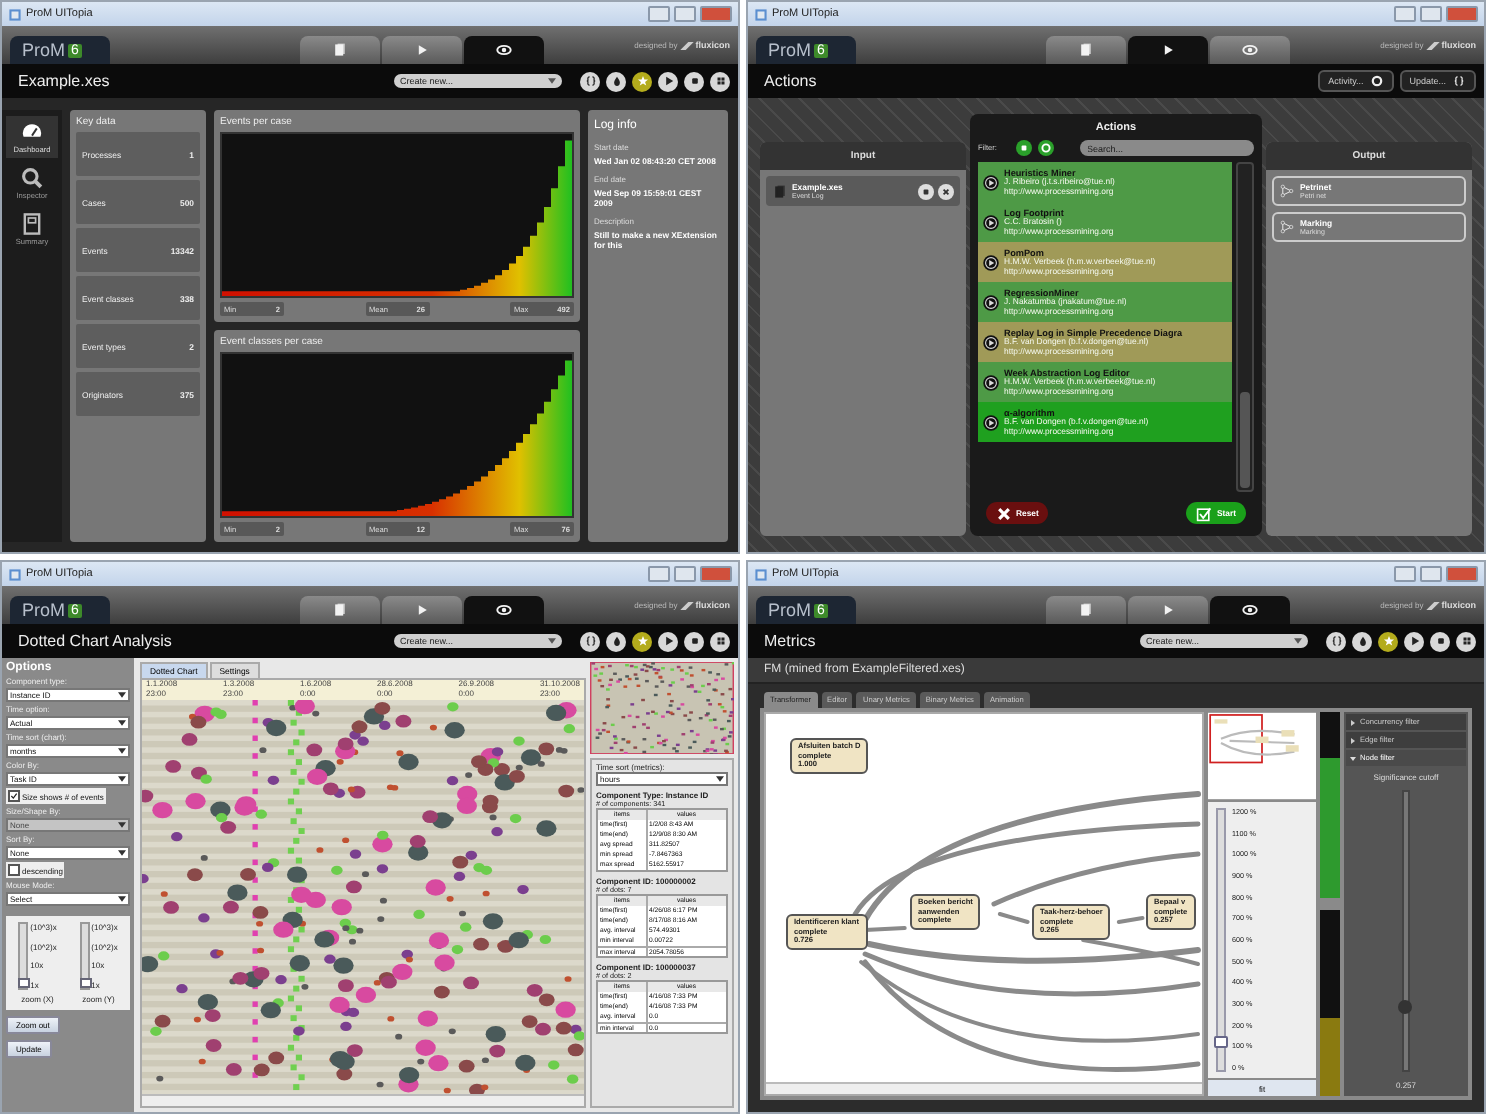 This screenshot has width=1486, height=1116. What do you see at coordinates (790, 81) in the screenshot?
I see `view-heading: Actions` at bounding box center [790, 81].